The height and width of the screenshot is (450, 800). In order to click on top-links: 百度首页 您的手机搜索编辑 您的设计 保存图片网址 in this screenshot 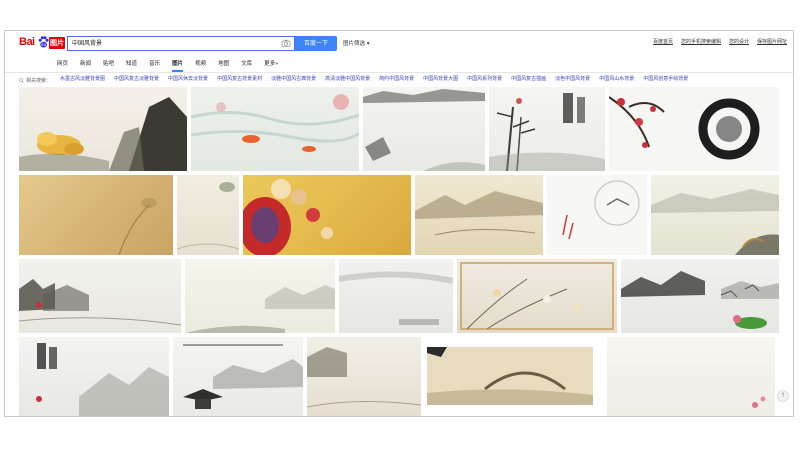, I will do `click(720, 41)`.